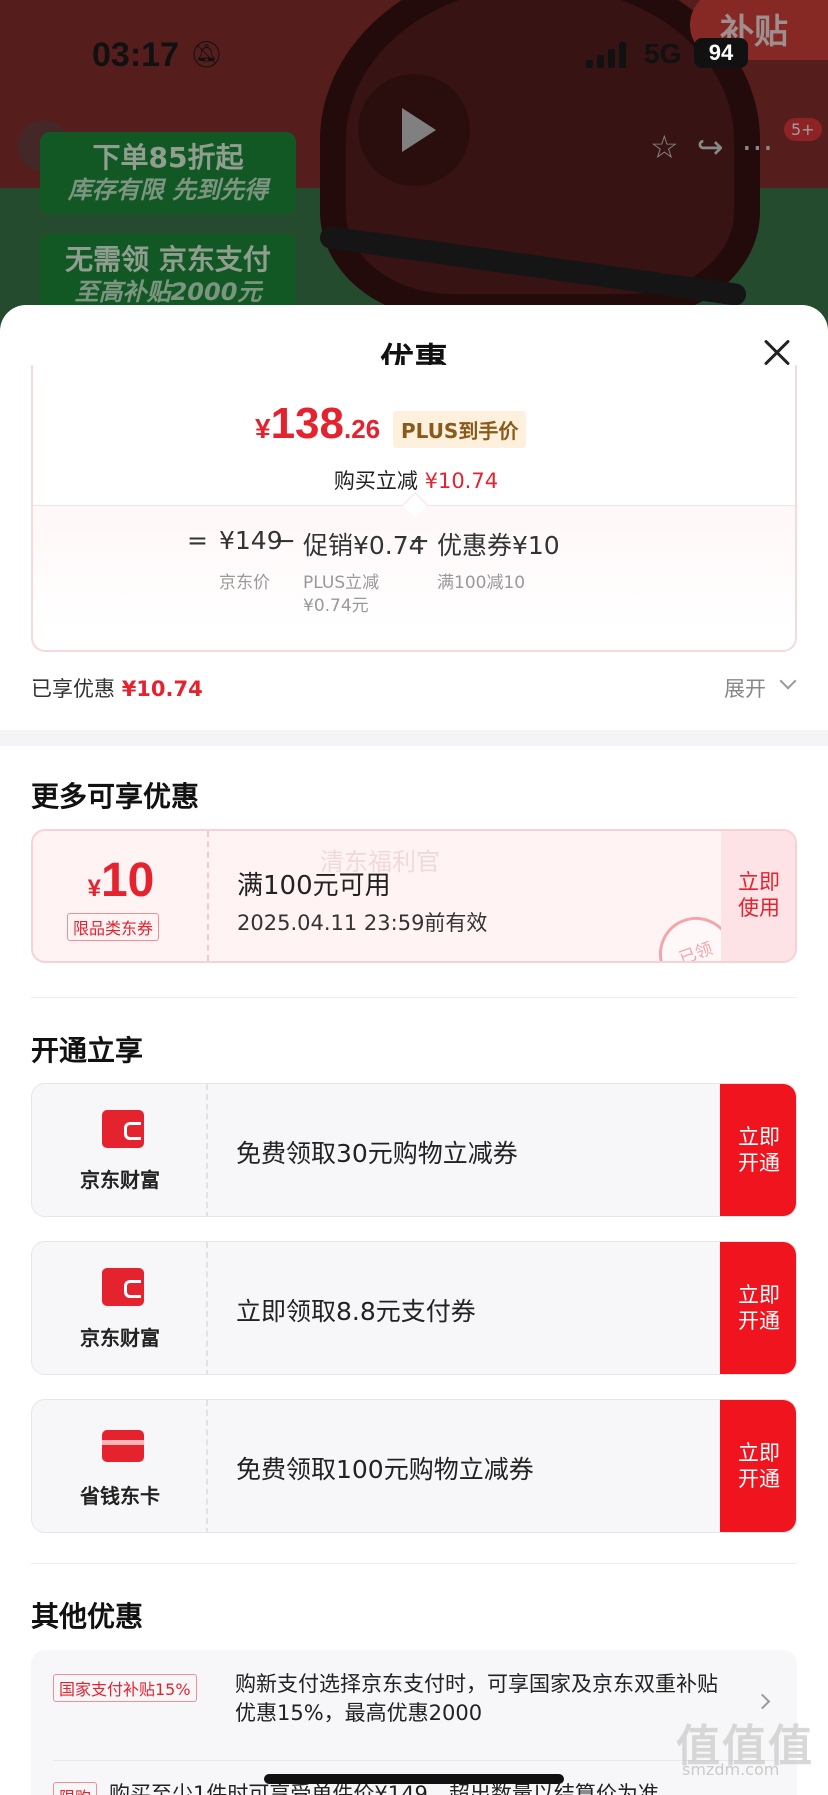 Image resolution: width=828 pixels, height=1795 pixels. What do you see at coordinates (115, 796) in the screenshot?
I see `more-offers-title: 更多可享优惠` at bounding box center [115, 796].